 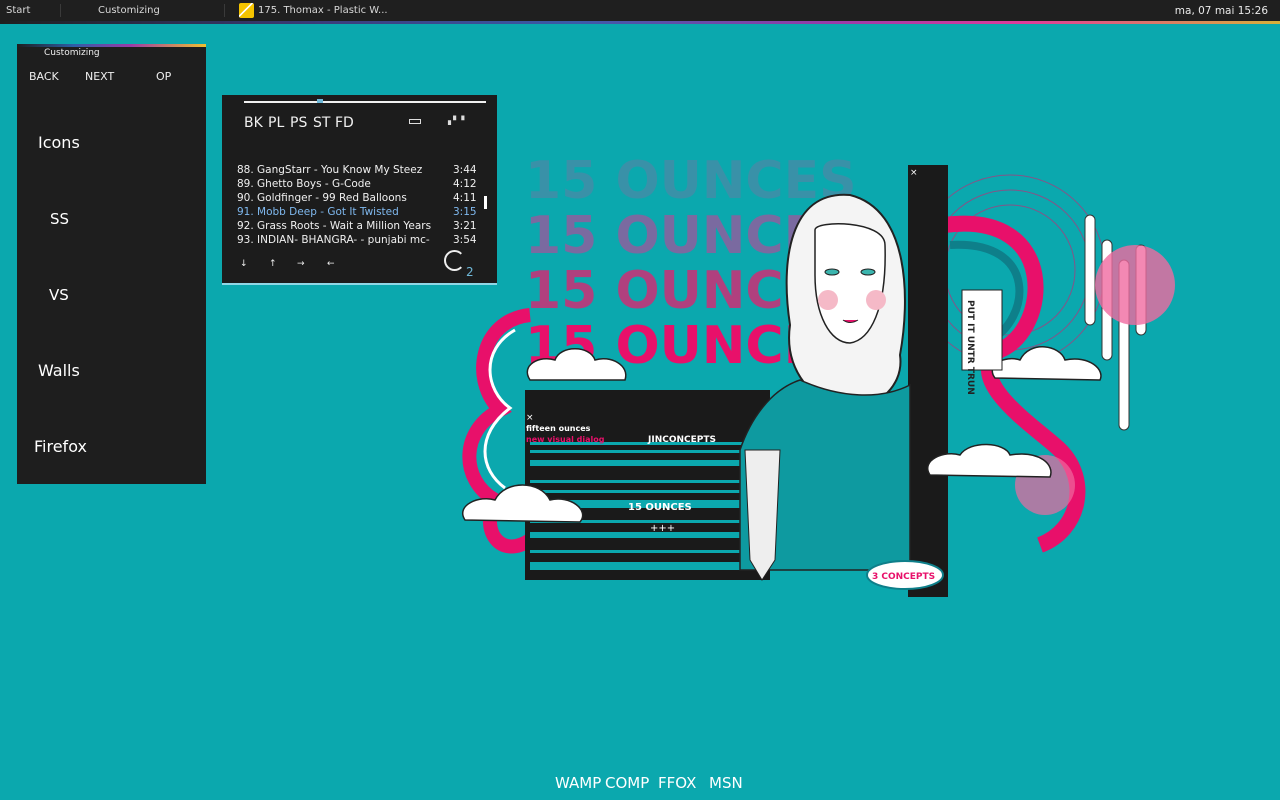 I want to click on next-button: NEXT, so click(x=99, y=76).